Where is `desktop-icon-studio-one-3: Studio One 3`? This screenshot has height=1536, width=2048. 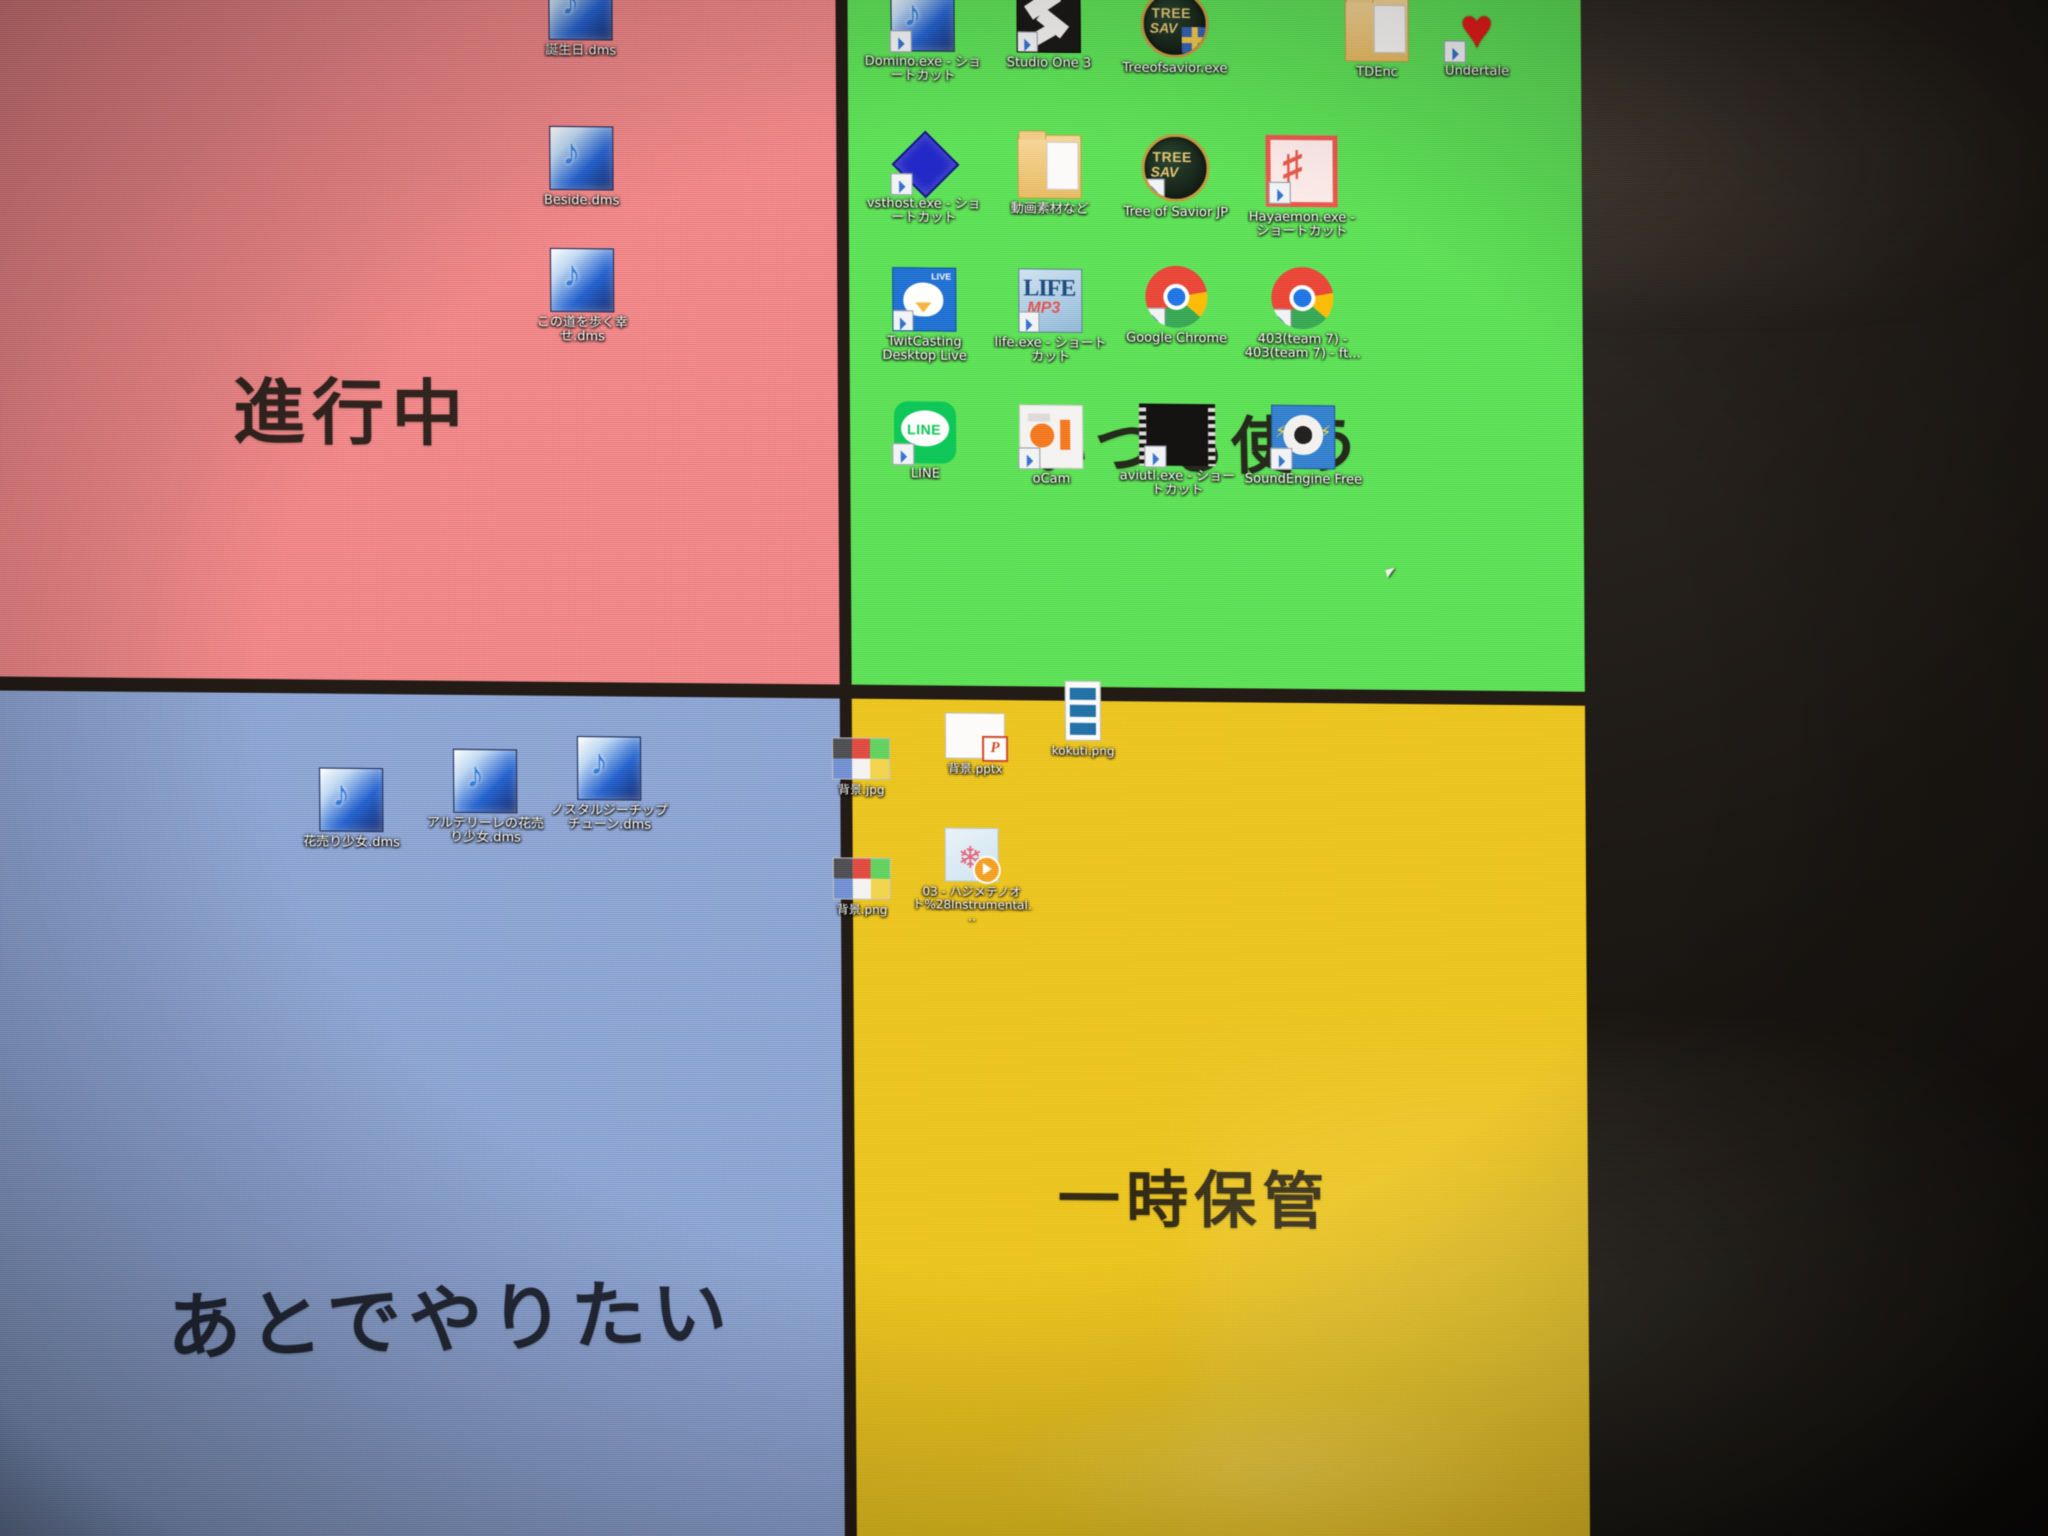
desktop-icon-studio-one-3: Studio One 3 is located at coordinates (1048, 35).